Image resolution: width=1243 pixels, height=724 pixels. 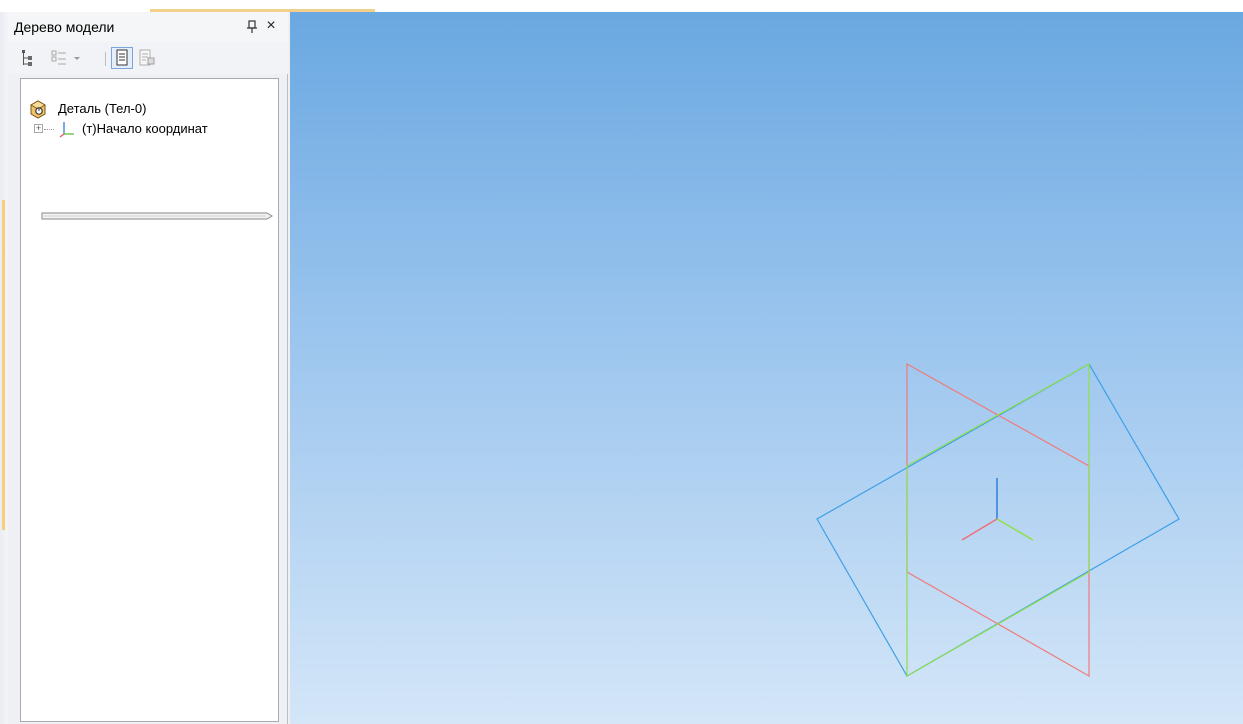 I want to click on panel-toolbar, so click(x=148, y=58).